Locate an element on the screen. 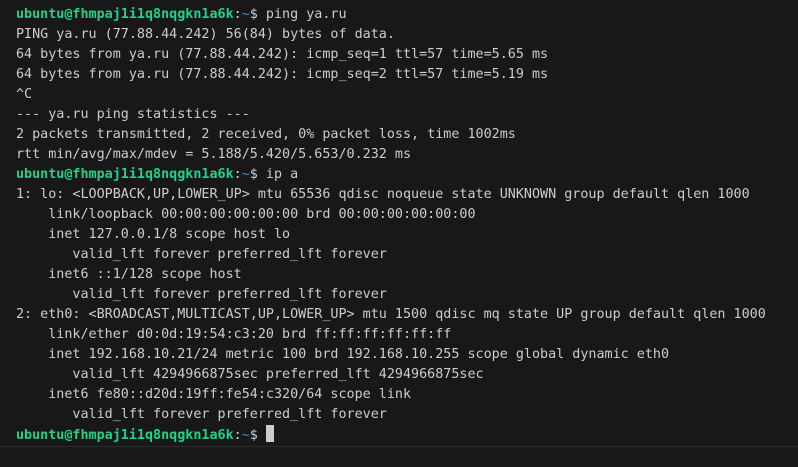 Image resolution: width=798 pixels, height=467 pixels. output-line: --- ya.ru ping statistics --- is located at coordinates (133, 114).